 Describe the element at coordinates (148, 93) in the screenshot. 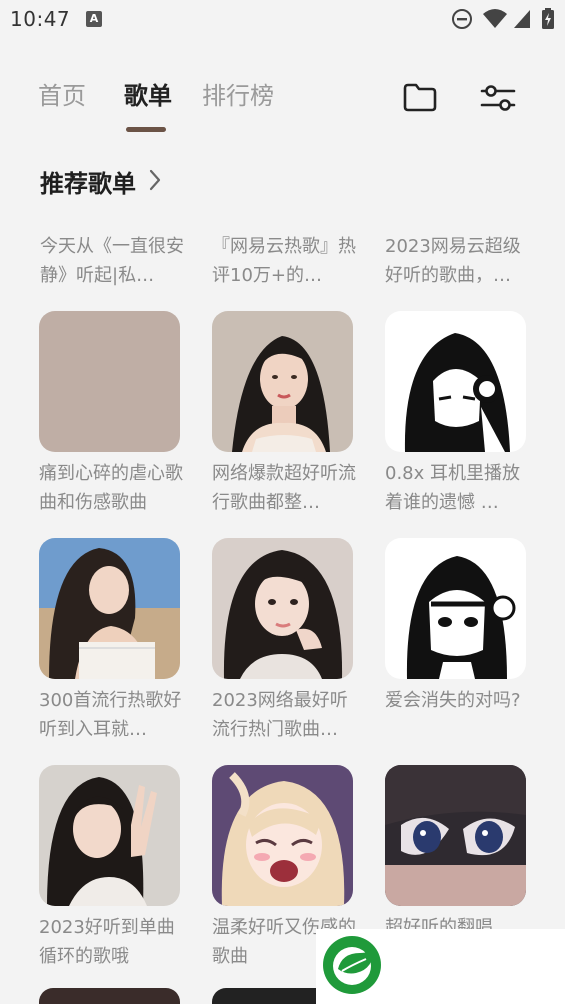

I see `tab-playlists: 歌单` at that location.